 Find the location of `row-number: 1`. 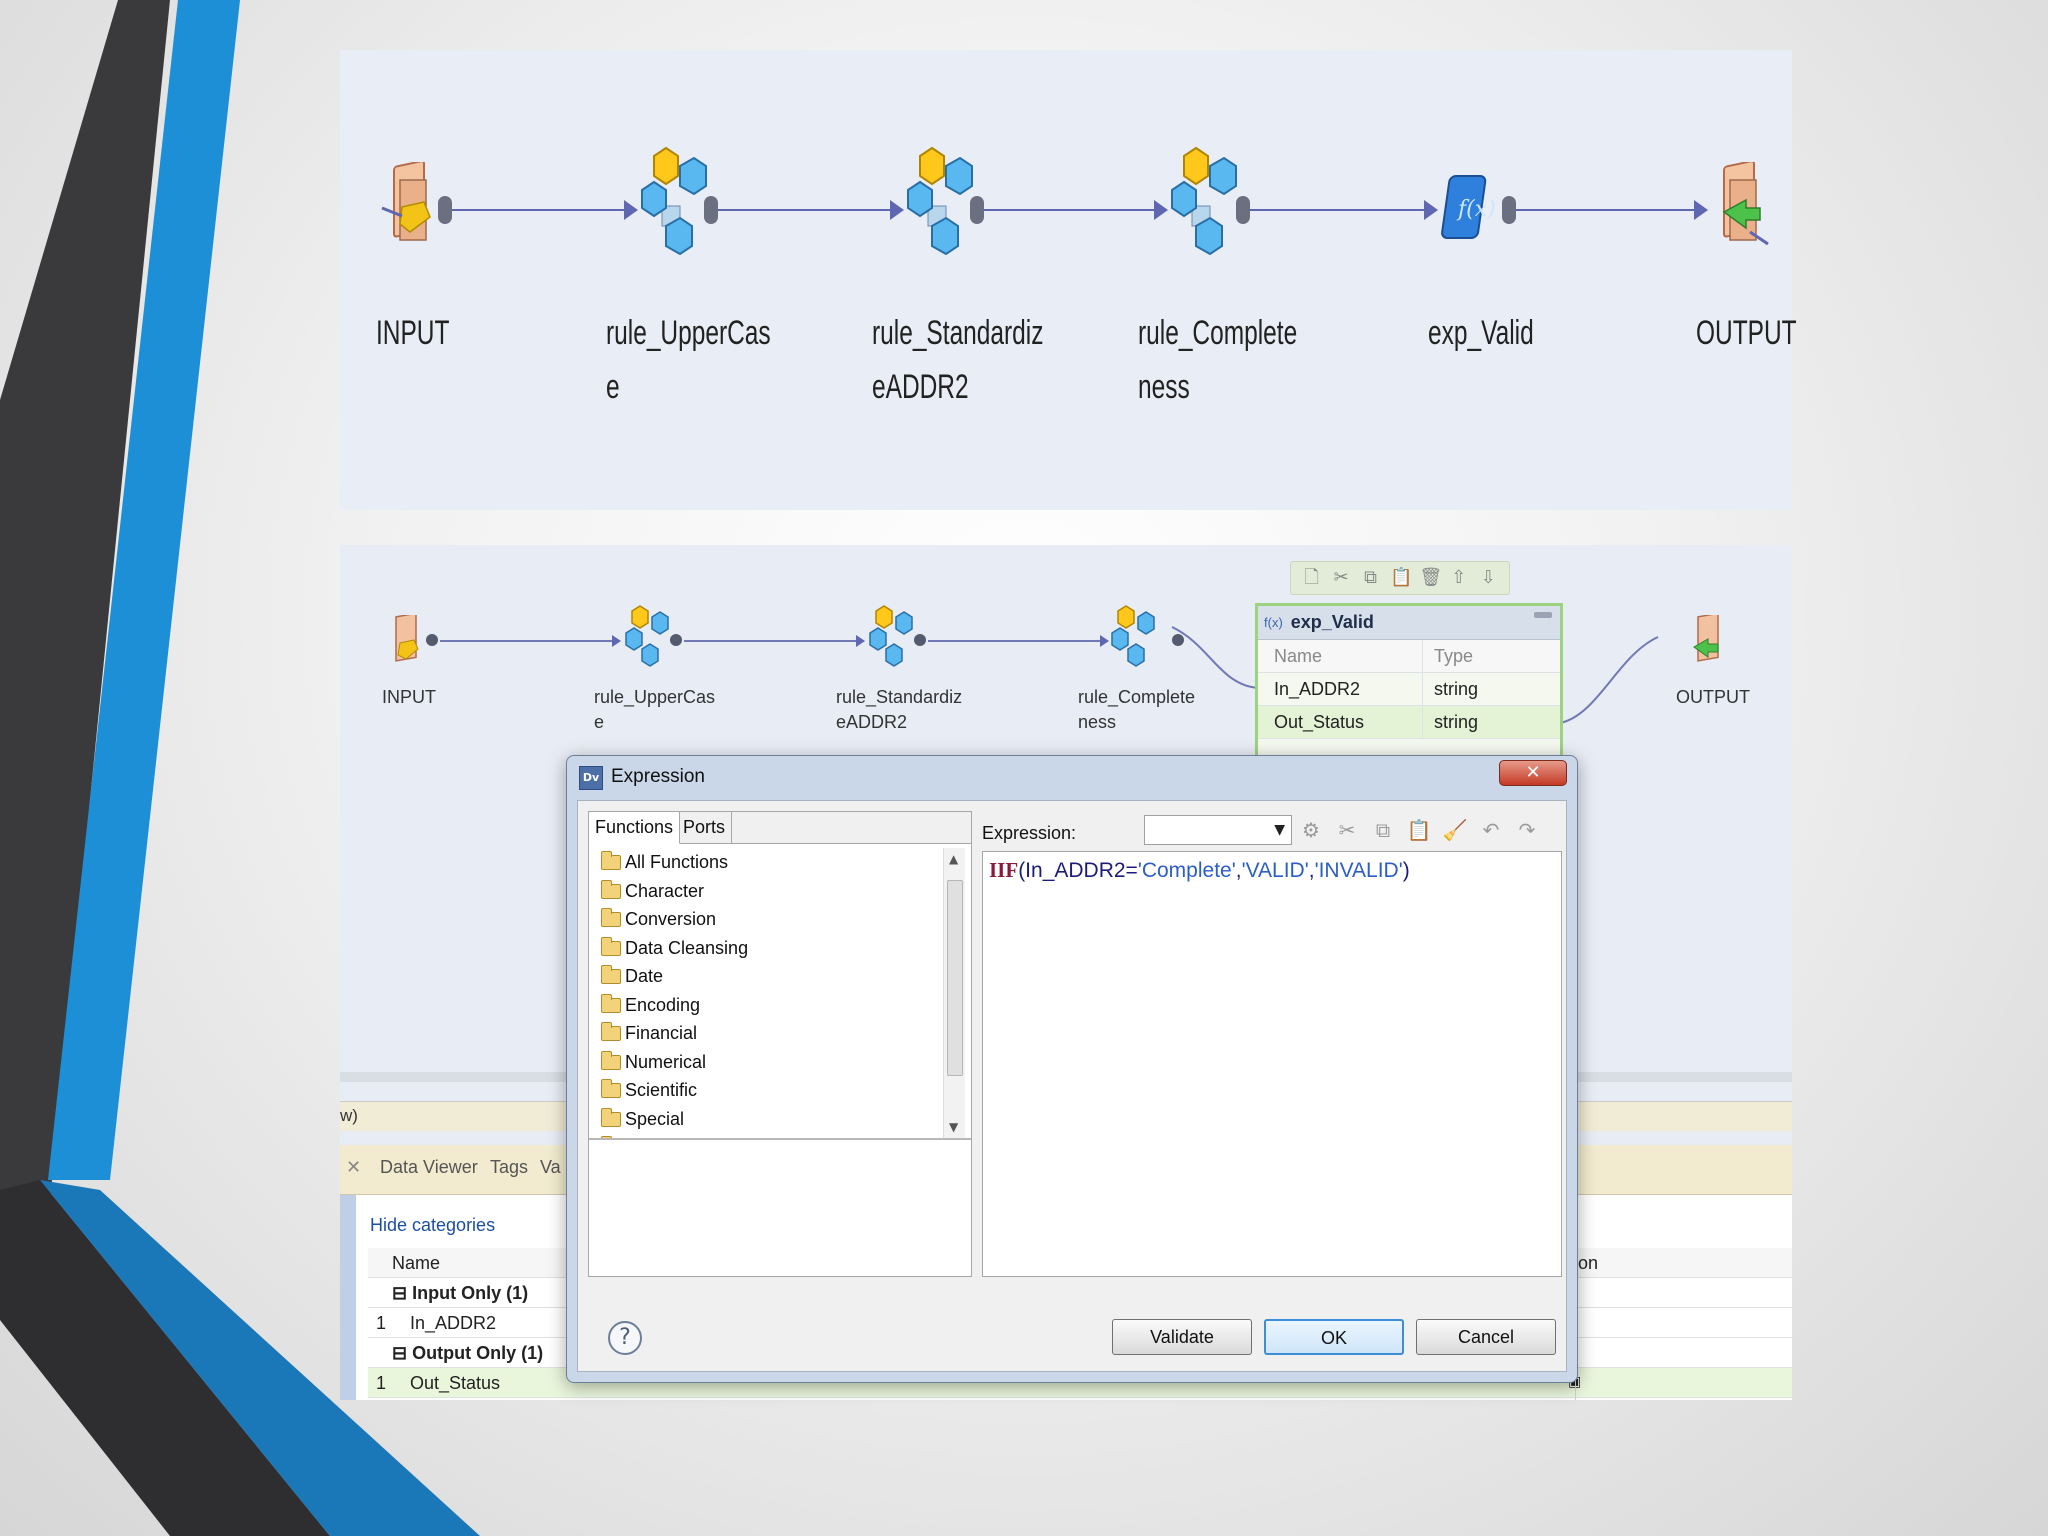

row-number: 1 is located at coordinates (381, 1323).